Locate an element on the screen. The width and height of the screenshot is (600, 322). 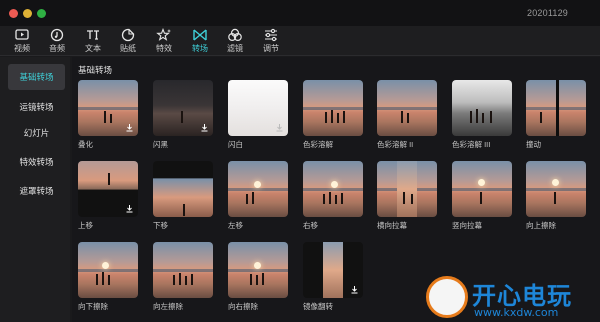
transition-card: 色彩溶解 is located at coordinates (333, 115).